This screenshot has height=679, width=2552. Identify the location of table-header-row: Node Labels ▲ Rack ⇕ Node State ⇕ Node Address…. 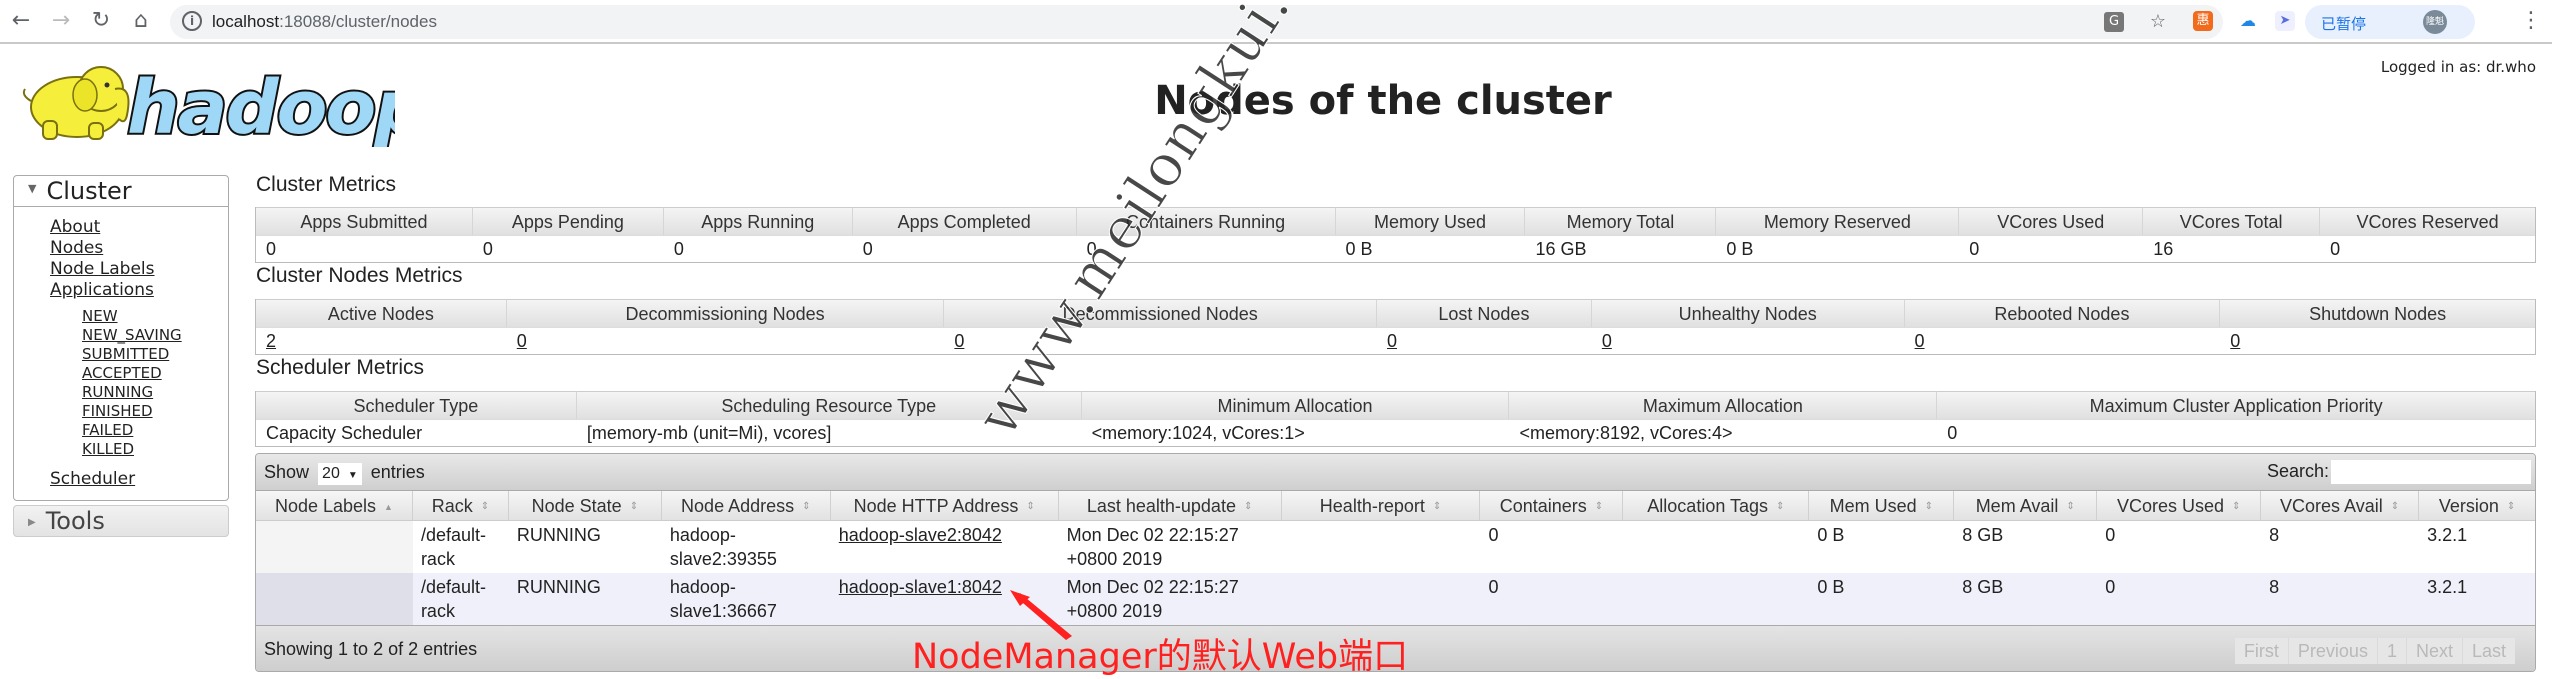
(1395, 506).